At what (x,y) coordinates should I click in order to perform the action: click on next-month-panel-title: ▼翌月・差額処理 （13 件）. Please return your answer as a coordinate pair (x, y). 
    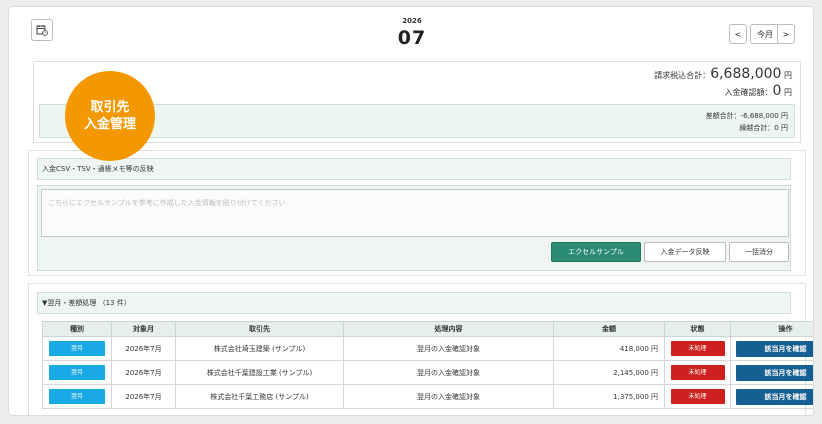
    Looking at the image, I should click on (414, 303).